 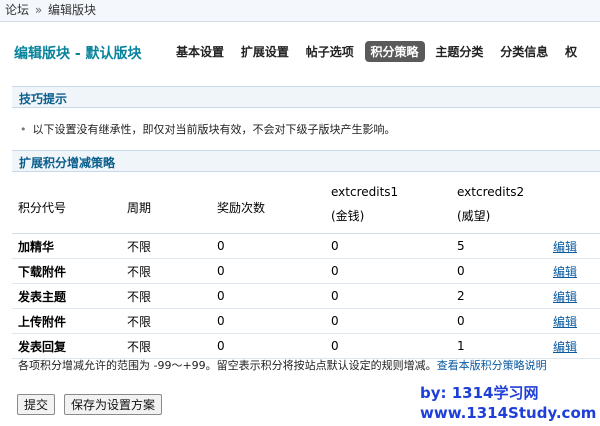 I want to click on watermark-line2: www.1314Study.com, so click(x=508, y=413).